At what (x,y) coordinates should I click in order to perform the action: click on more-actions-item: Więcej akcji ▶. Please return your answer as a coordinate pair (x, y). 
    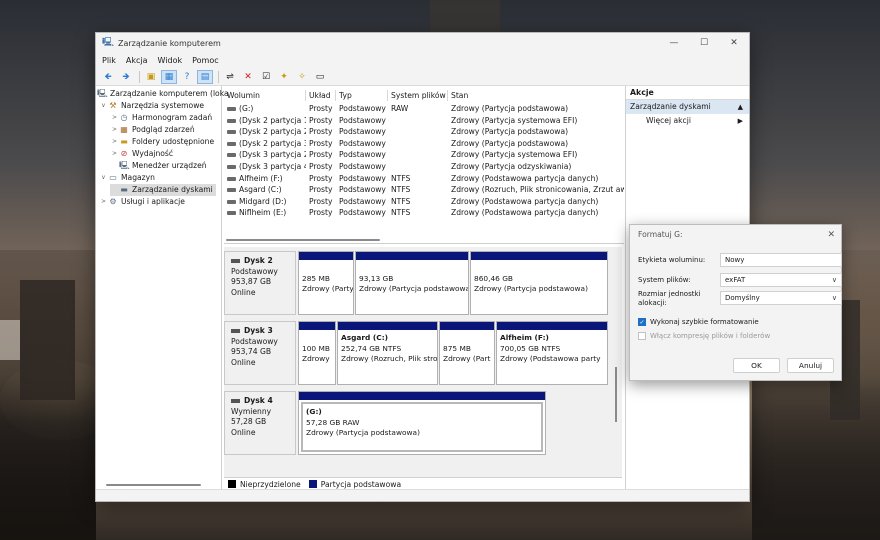
    Looking at the image, I should click on (687, 121).